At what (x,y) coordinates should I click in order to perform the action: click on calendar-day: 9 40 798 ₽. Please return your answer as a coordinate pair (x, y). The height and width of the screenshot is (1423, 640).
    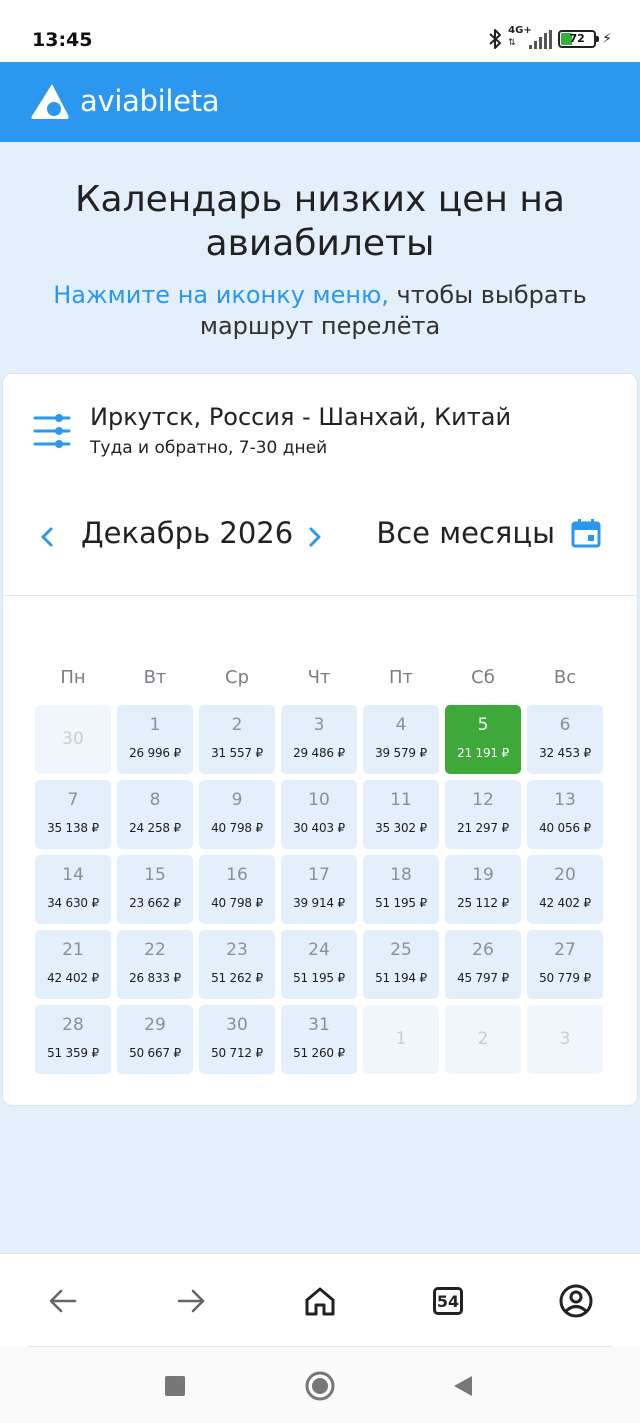
    Looking at the image, I should click on (237, 814).